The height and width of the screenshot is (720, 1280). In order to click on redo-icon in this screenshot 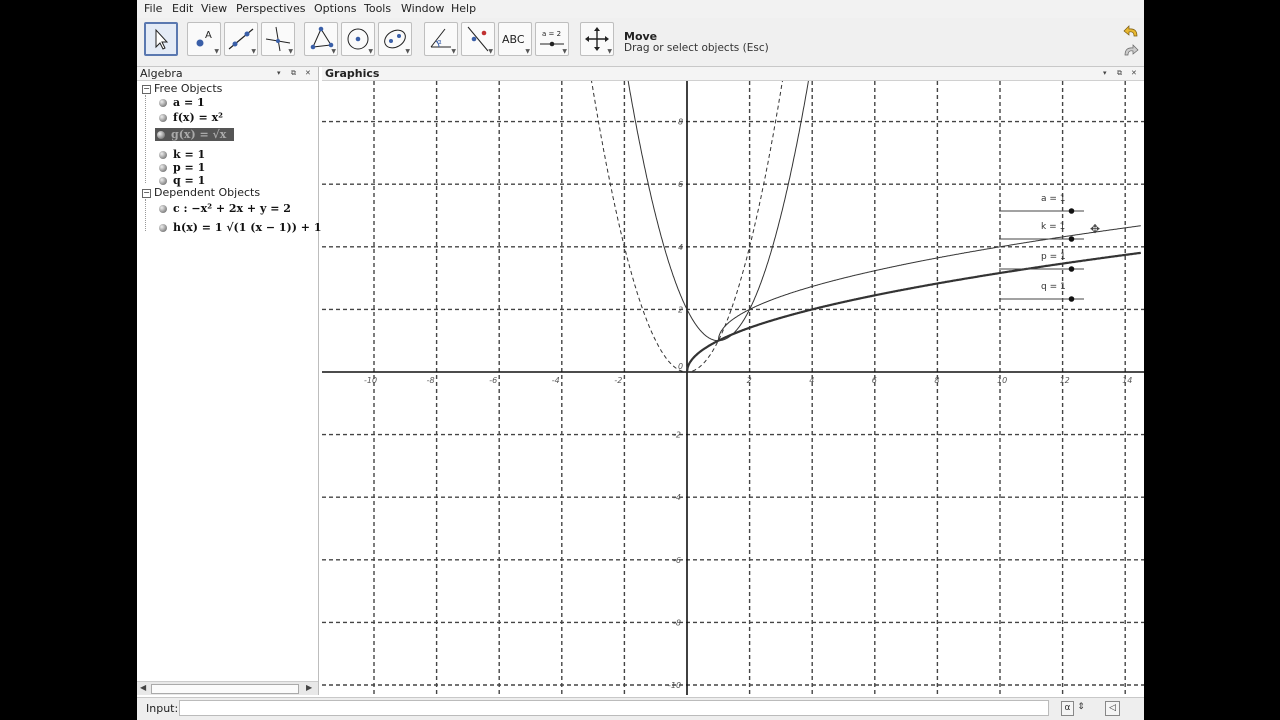, I will do `click(1131, 50)`.